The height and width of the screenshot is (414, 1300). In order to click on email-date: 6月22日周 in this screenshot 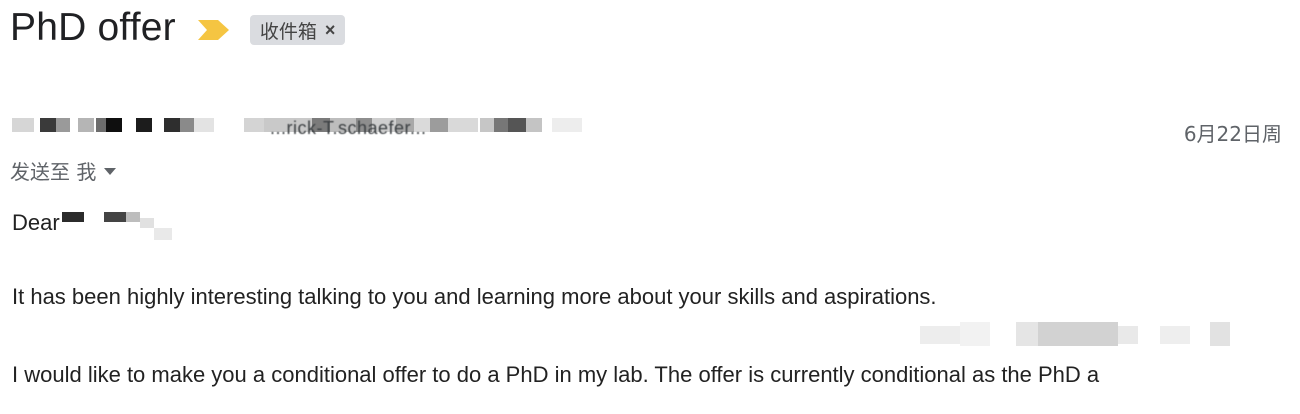, I will do `click(1232, 134)`.